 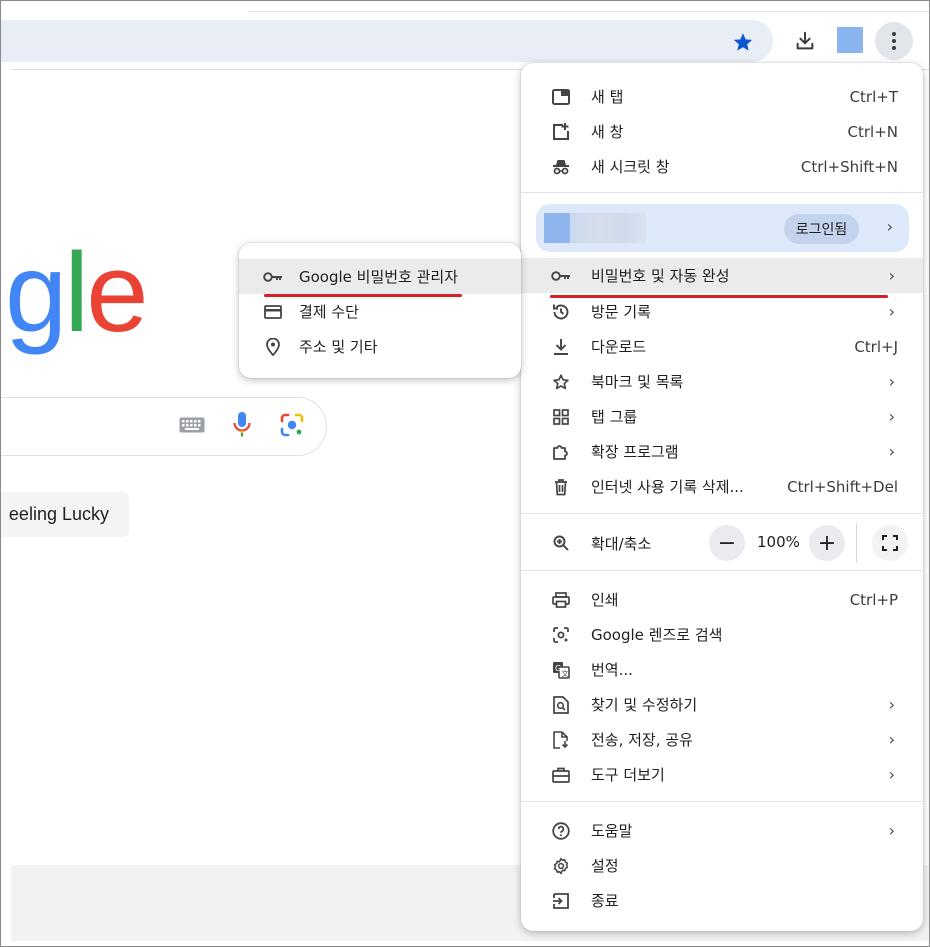 What do you see at coordinates (722, 634) in the screenshot?
I see `menu-item-google-lens: Google 렌즈로 검색` at bounding box center [722, 634].